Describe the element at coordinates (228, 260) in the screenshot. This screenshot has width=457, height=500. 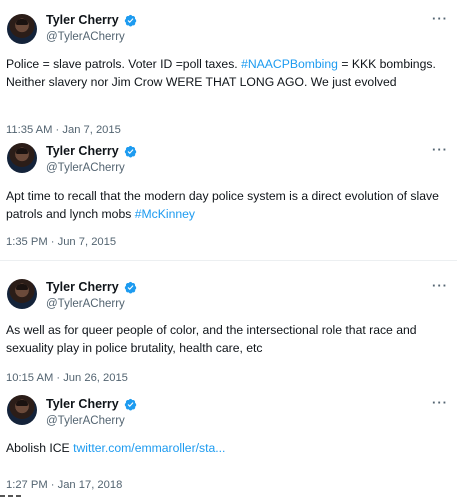
I see `divider` at that location.